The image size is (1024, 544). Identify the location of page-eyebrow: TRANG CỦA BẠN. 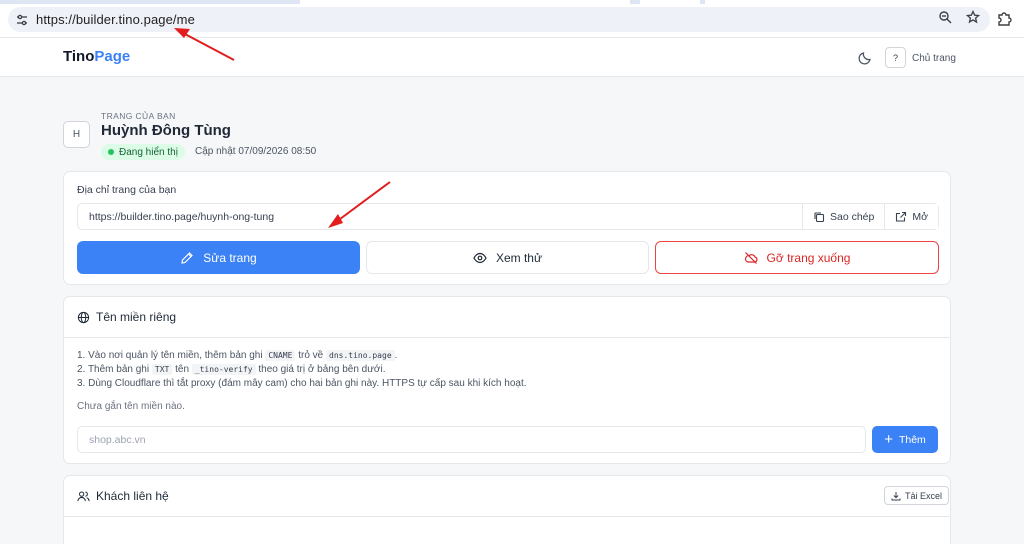
(138, 116).